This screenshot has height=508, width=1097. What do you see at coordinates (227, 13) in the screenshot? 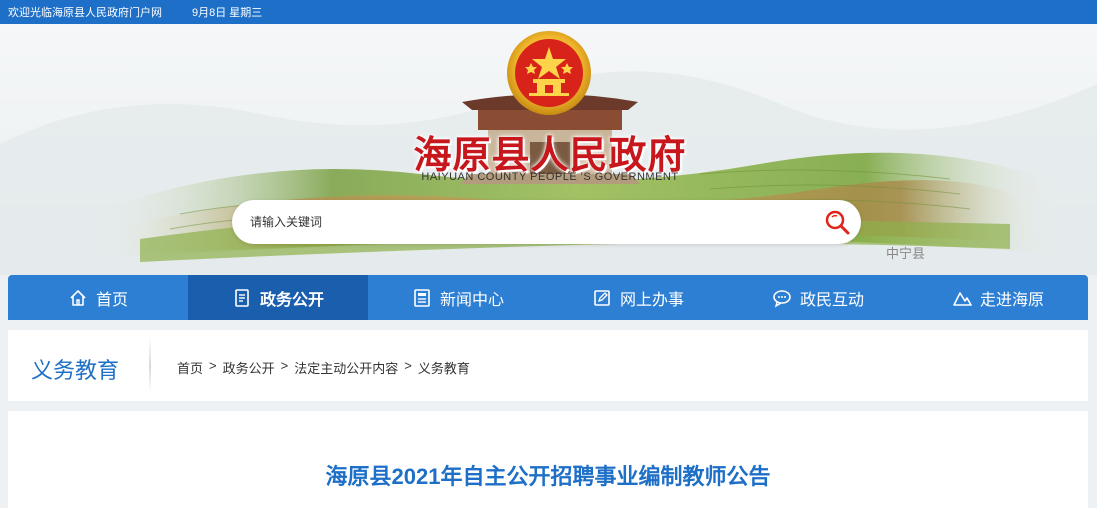
I see `date-text: 9月8日 星期三` at bounding box center [227, 13].